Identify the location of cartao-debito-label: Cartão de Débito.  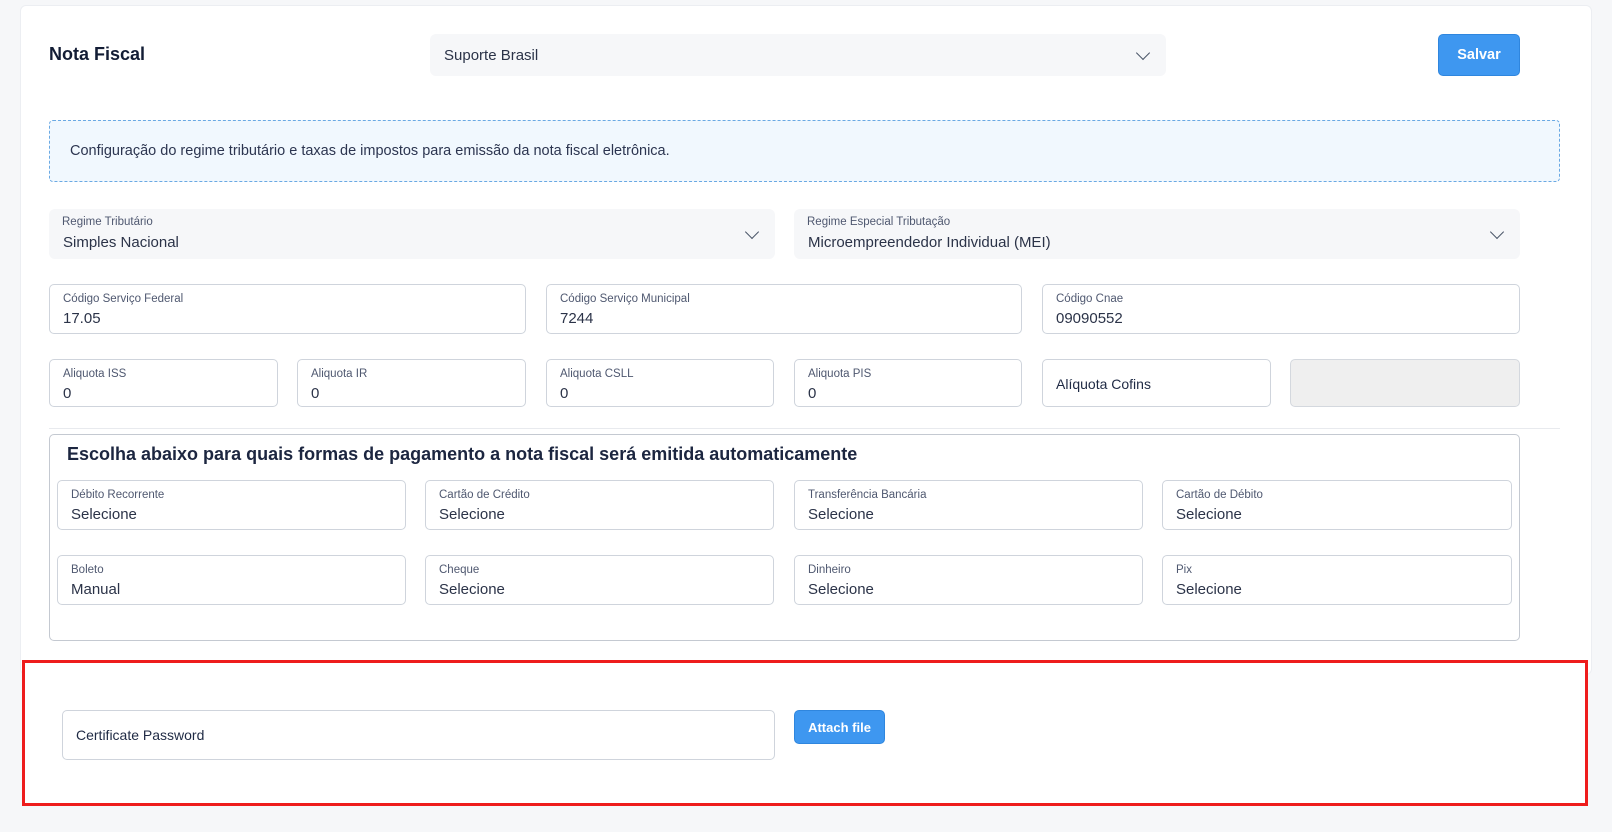
(1219, 495).